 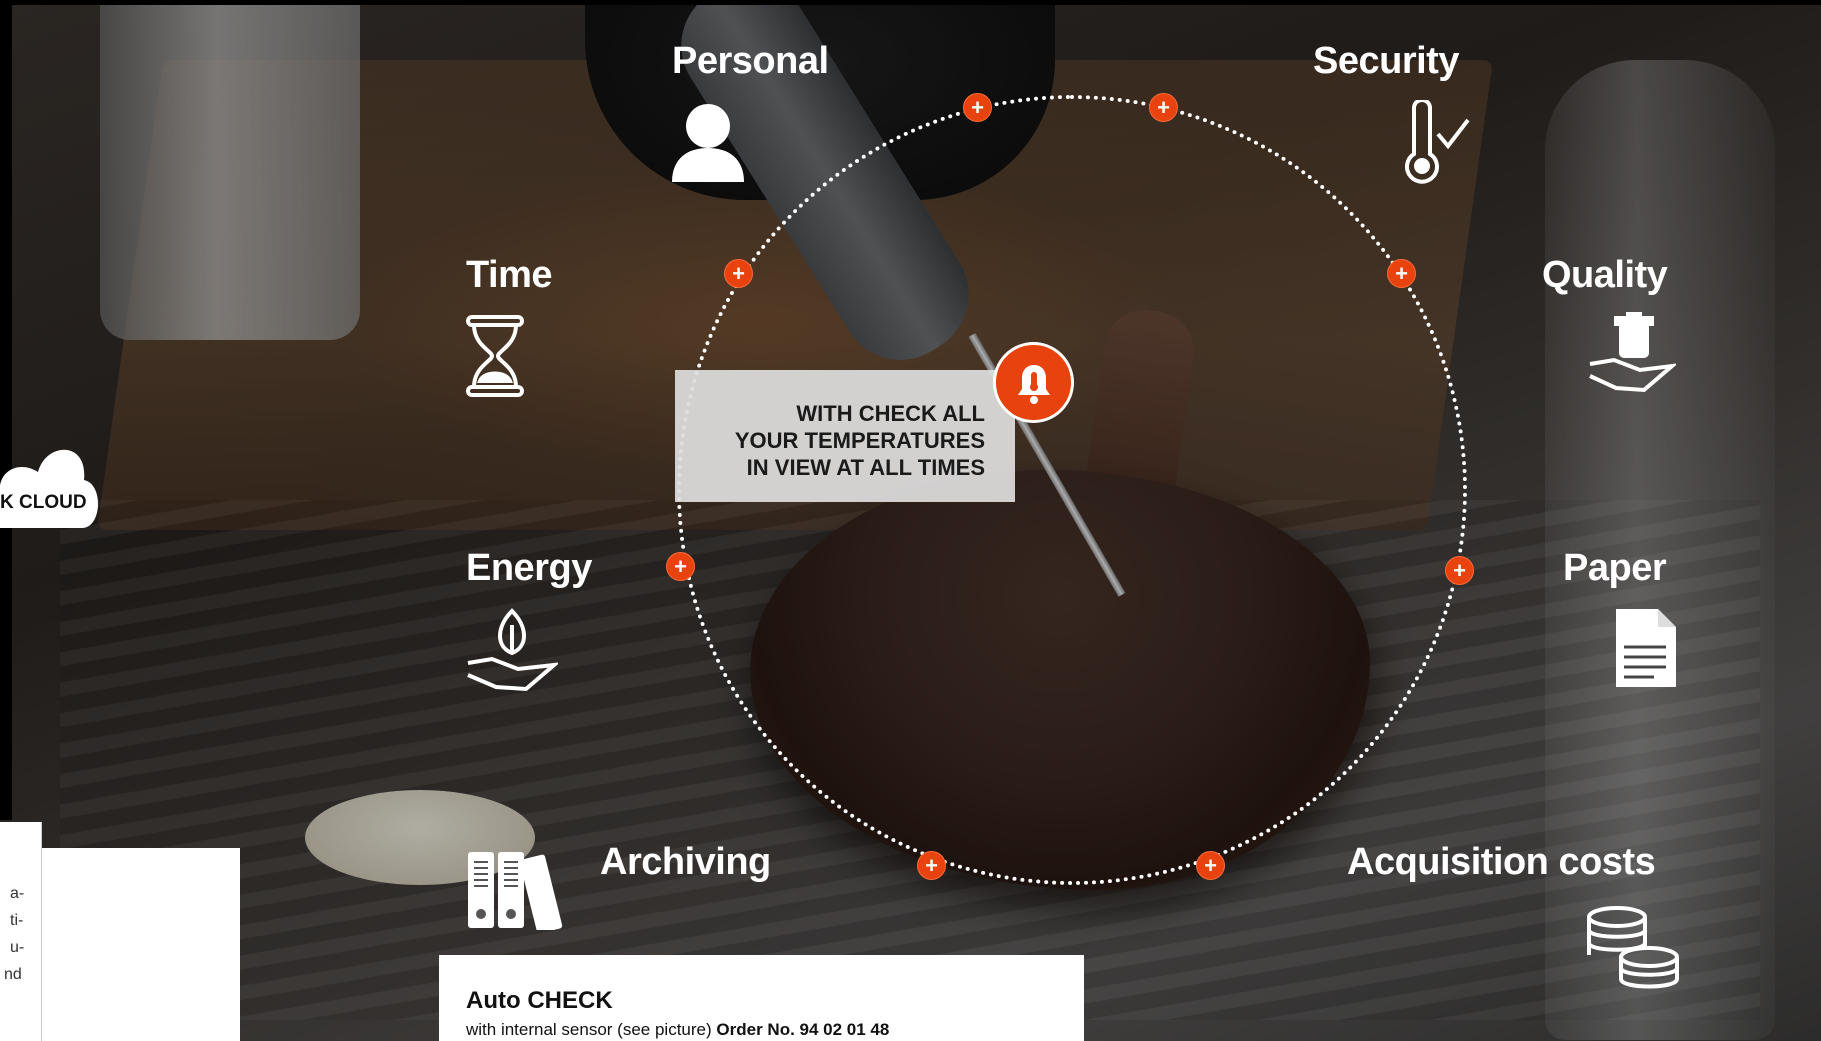 I want to click on thermometer-check-icon, so click(x=1437, y=142).